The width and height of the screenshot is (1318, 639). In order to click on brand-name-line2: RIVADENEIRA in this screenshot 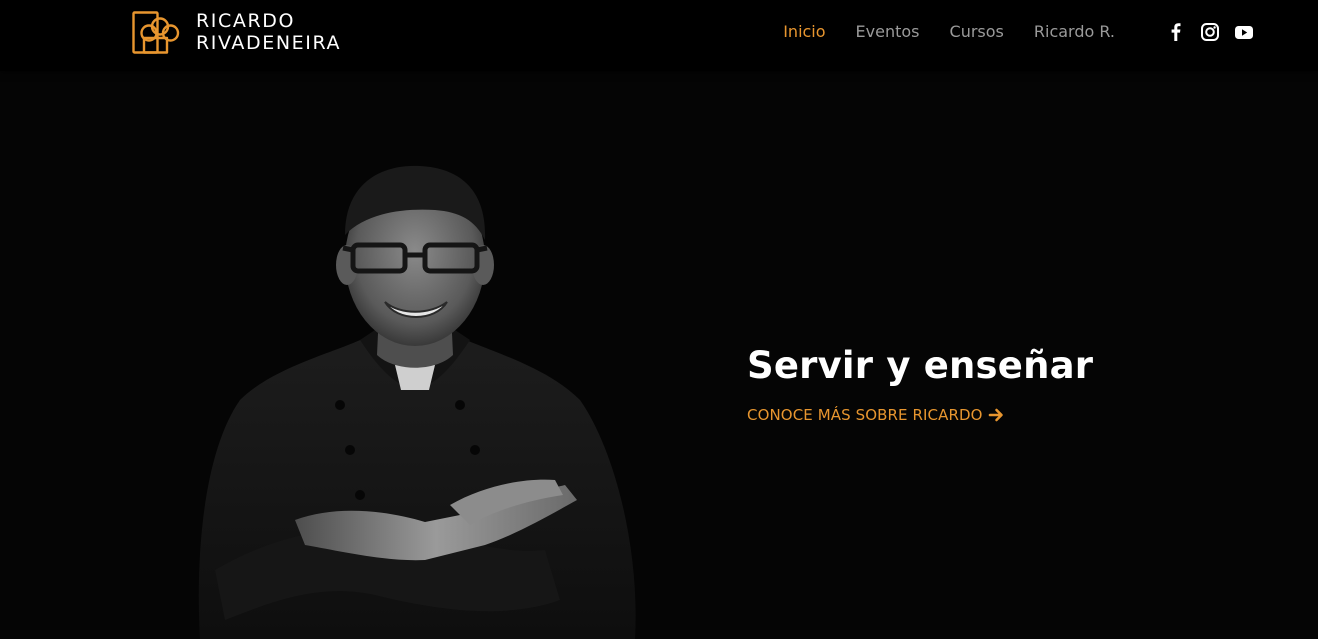, I will do `click(269, 43)`.